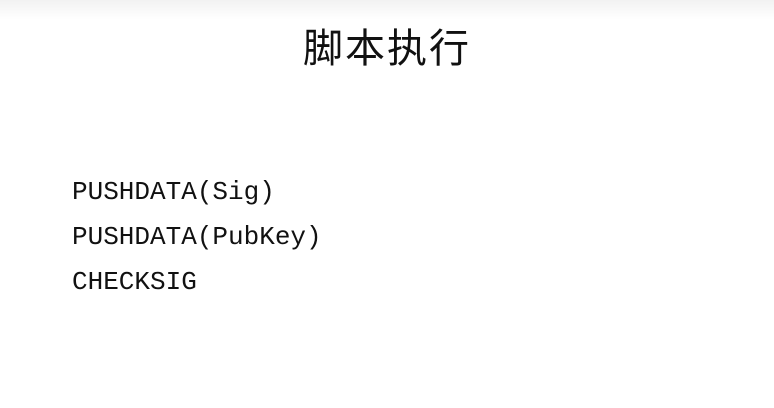  Describe the element at coordinates (387, 49) in the screenshot. I see `slide-title: 脚本执行` at that location.